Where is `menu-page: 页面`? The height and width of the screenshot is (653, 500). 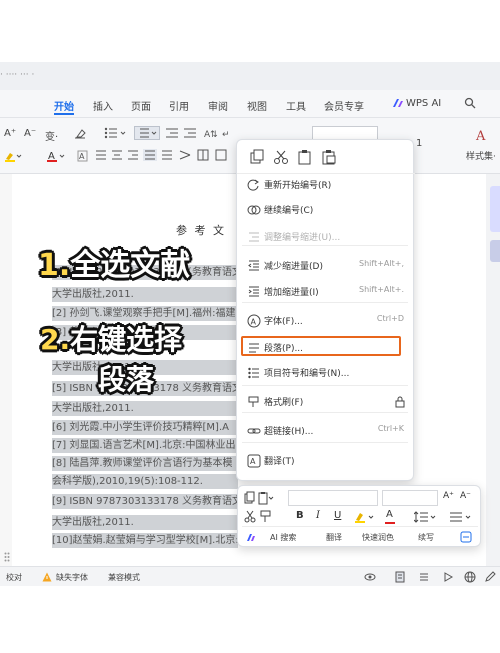
menu-page: 页面 is located at coordinates (141, 105).